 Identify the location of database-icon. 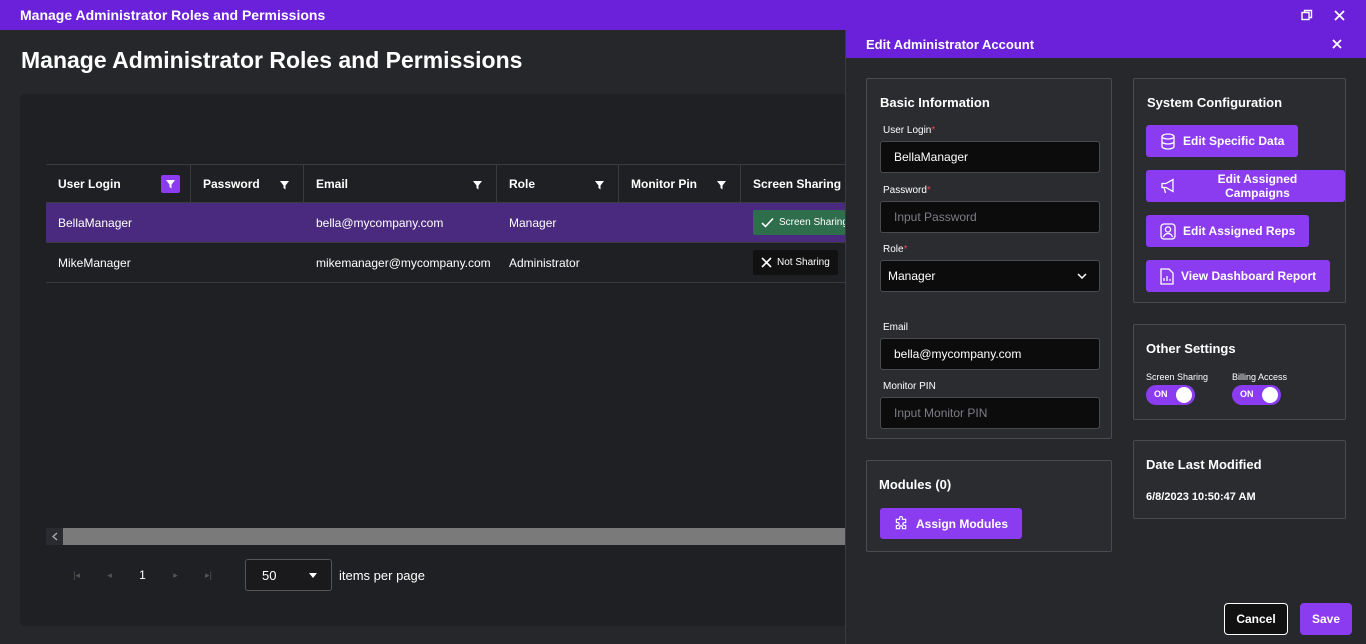
(1168, 141).